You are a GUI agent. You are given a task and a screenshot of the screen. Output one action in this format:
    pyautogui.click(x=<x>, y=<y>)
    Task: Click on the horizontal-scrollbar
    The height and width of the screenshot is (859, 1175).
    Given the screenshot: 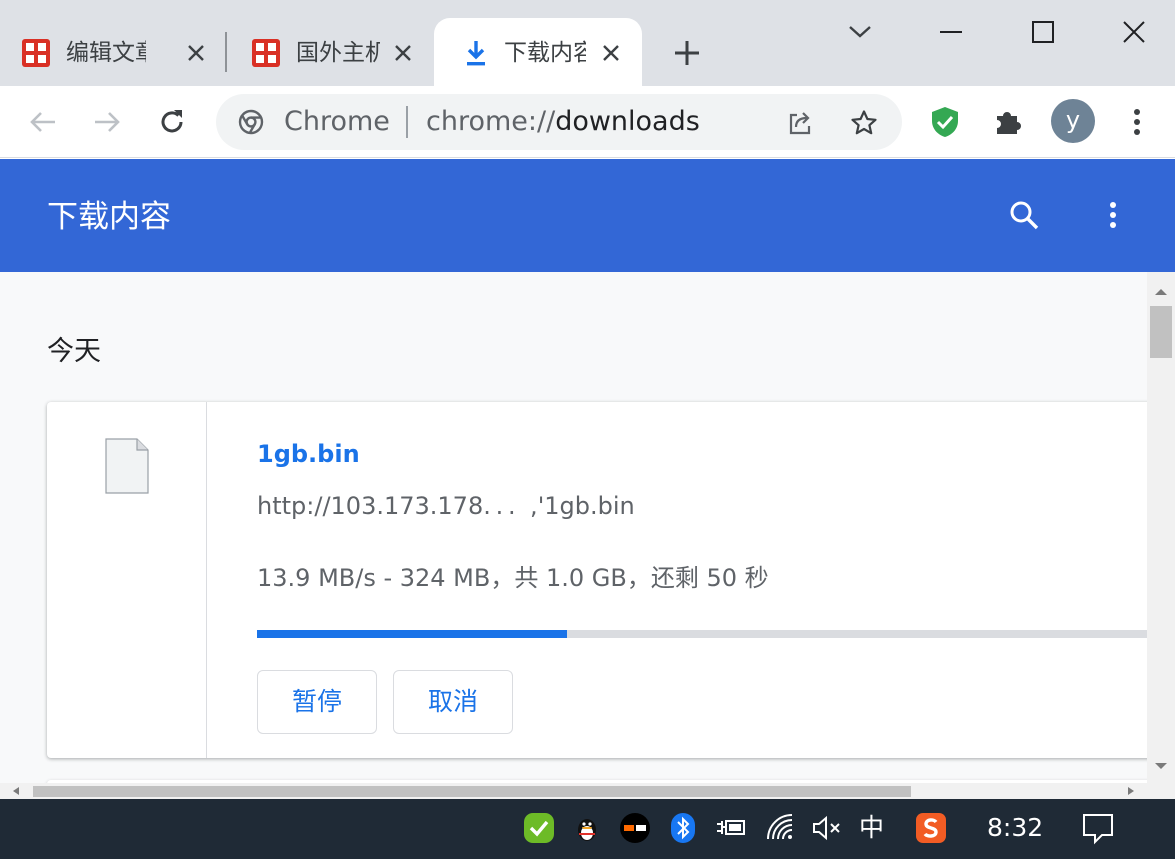 What is the action you would take?
    pyautogui.click(x=573, y=791)
    